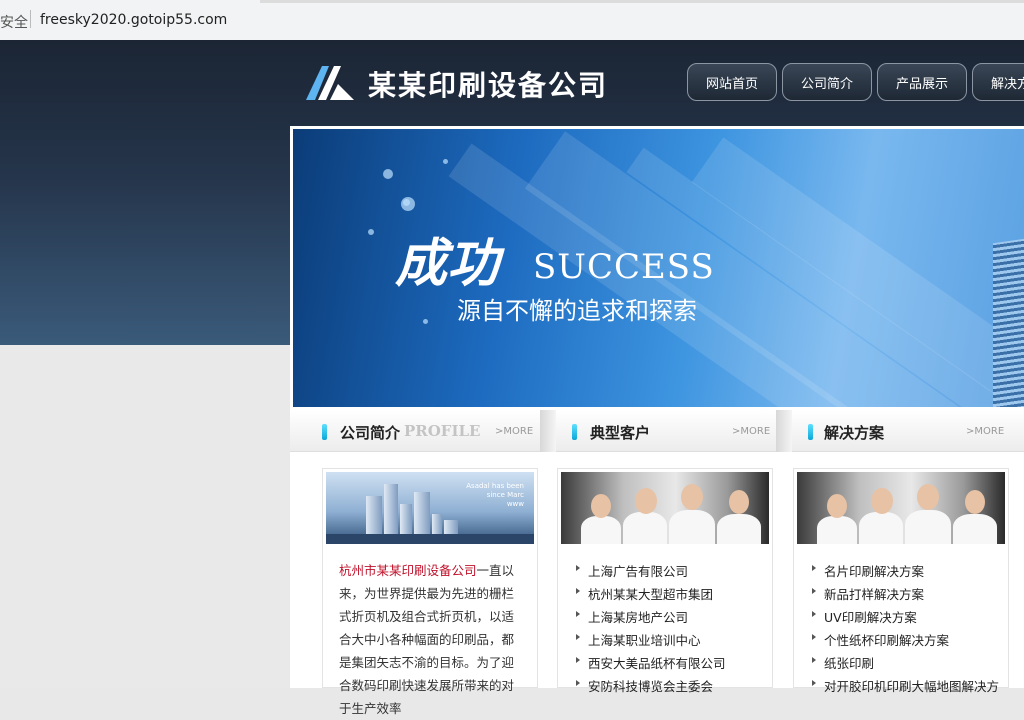  What do you see at coordinates (908, 431) in the screenshot?
I see `solutions-section-header: 解决方案 >MORE` at bounding box center [908, 431].